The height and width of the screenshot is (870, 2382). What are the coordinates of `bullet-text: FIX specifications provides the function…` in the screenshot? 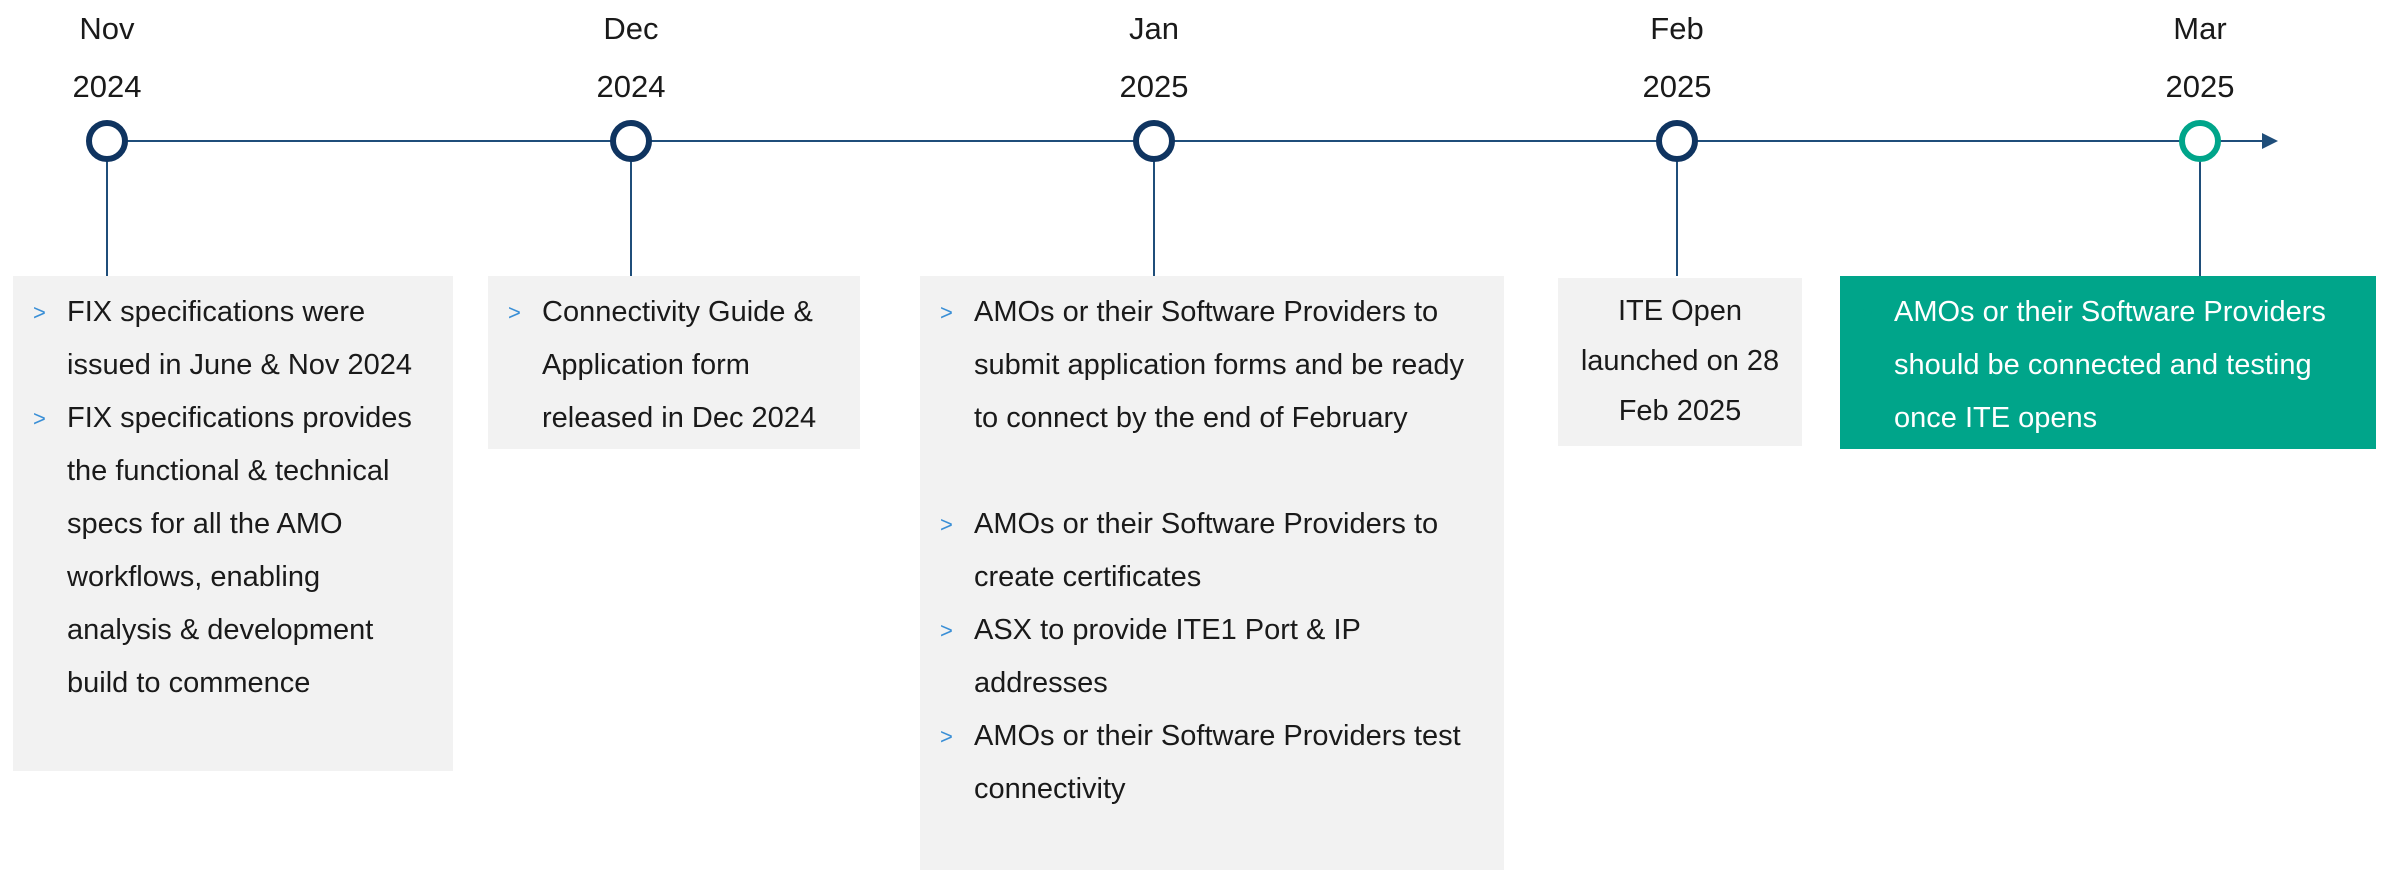 It's located at (239, 550).